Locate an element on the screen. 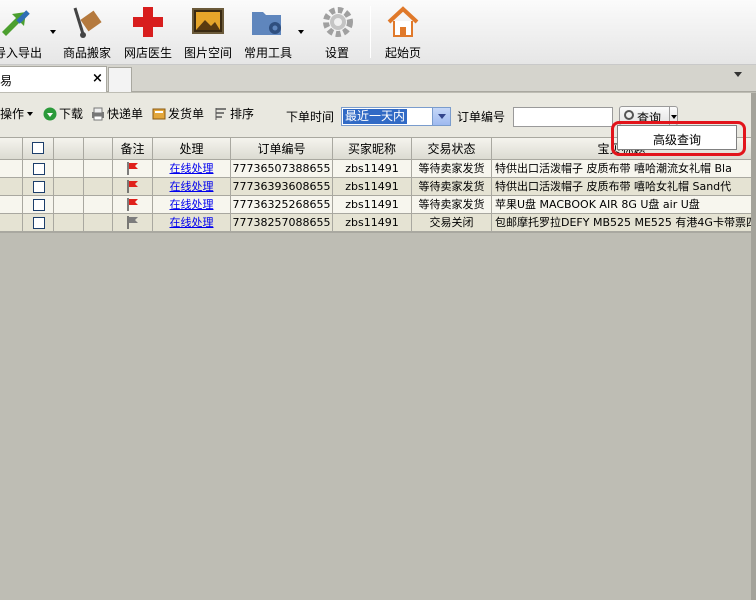 The image size is (756, 600). shipping-doc-icon is located at coordinates (159, 113).